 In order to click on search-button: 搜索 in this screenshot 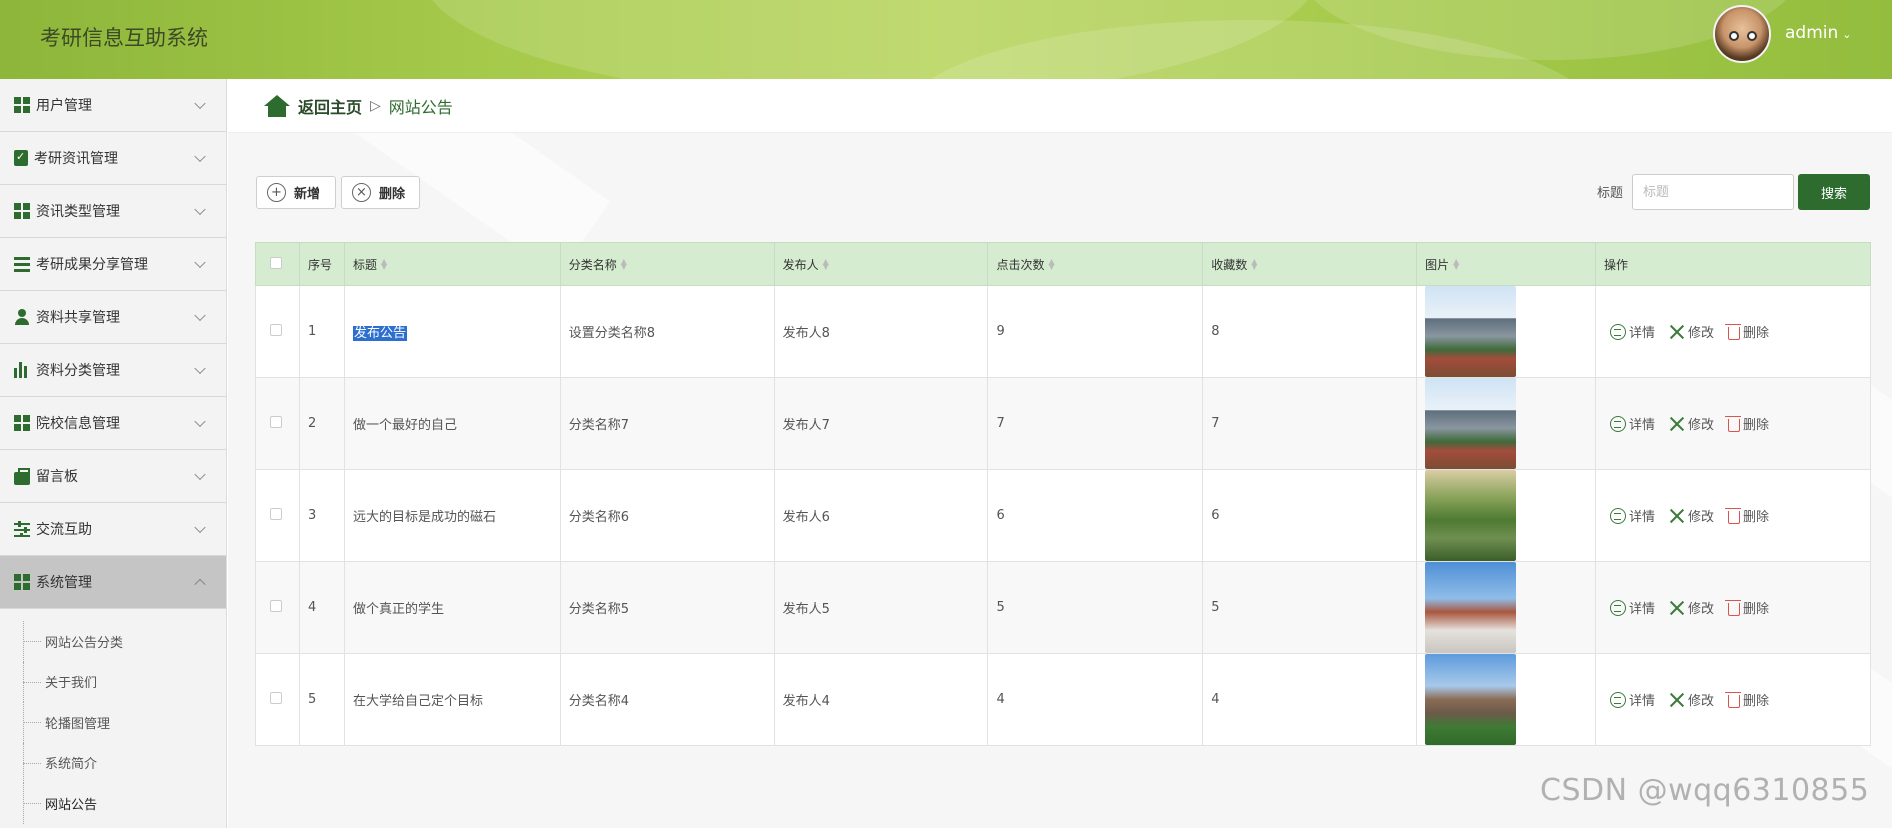, I will do `click(1834, 192)`.